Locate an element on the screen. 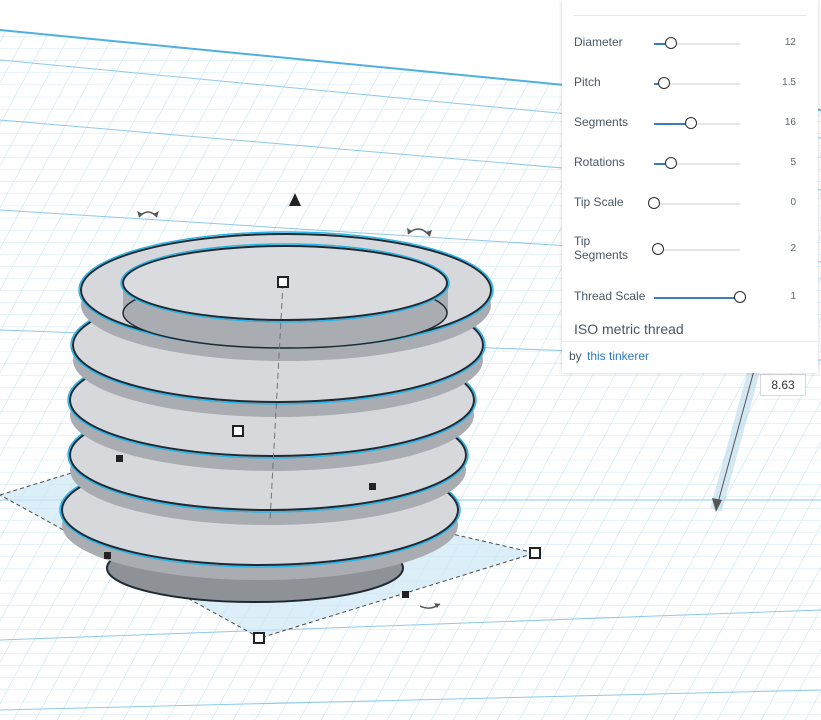 Image resolution: width=821 pixels, height=720 pixels. param-row: Tip Segments 2 is located at coordinates (690, 249).